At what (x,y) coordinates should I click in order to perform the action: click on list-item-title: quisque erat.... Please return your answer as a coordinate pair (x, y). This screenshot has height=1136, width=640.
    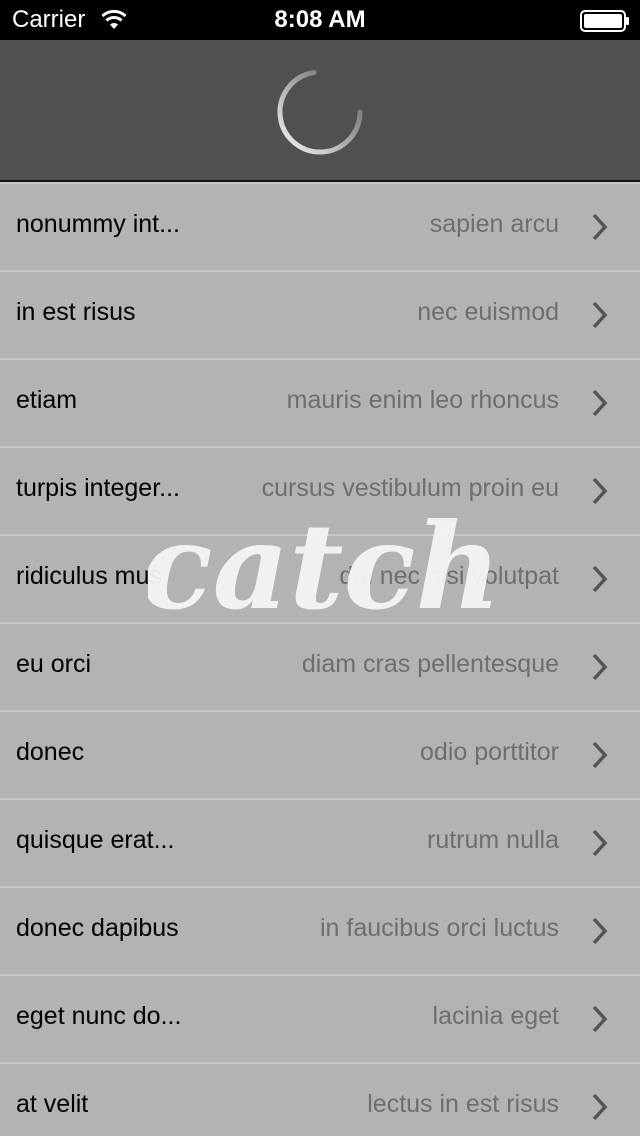
    Looking at the image, I should click on (95, 840).